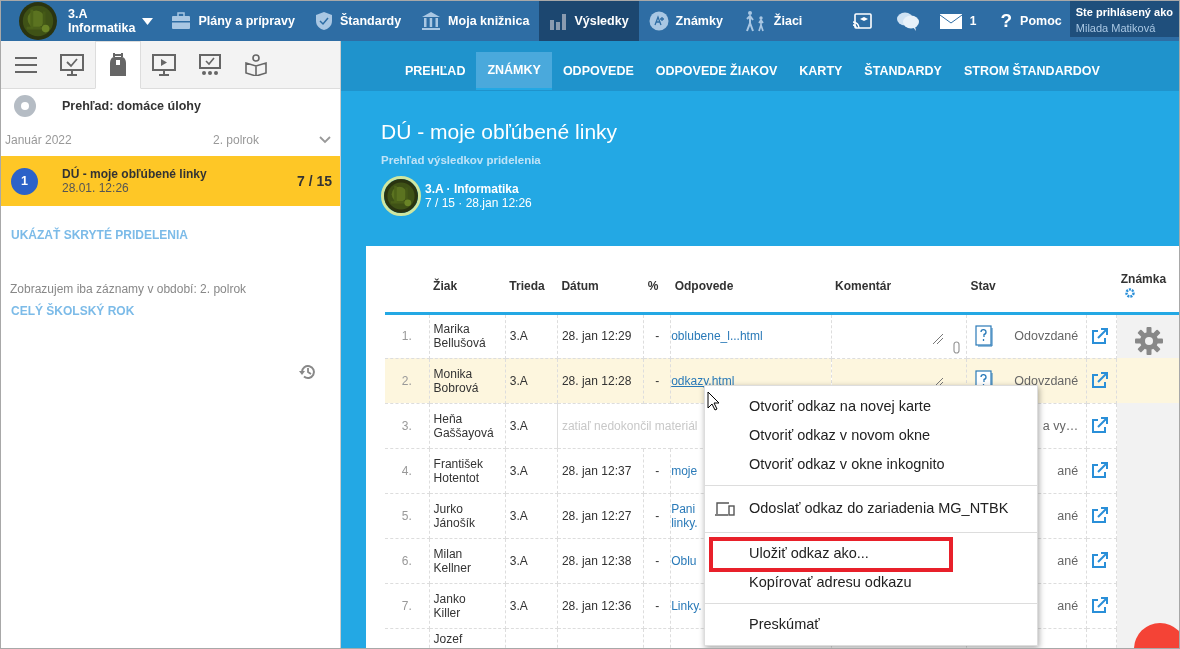 This screenshot has height=649, width=1180. I want to click on help-icon: ?, so click(1006, 21).